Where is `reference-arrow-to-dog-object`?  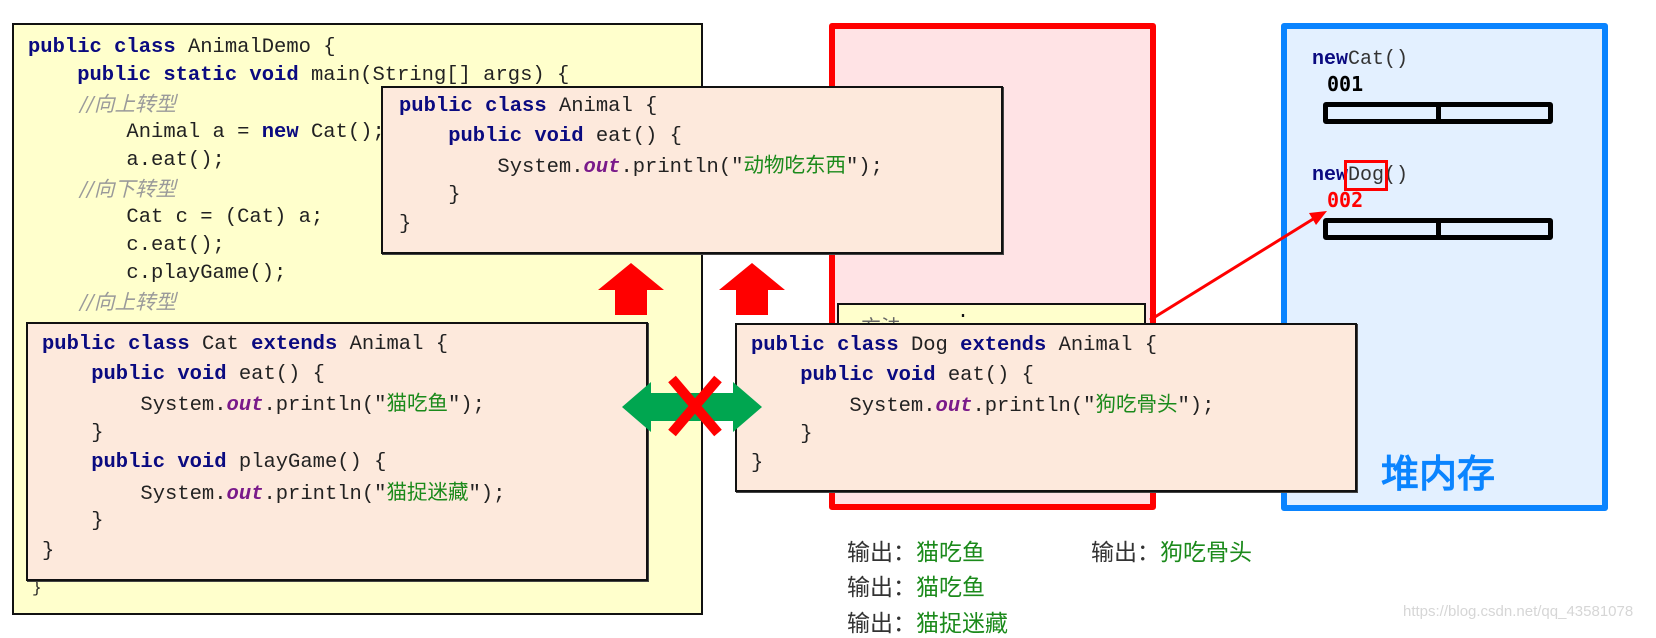
reference-arrow-to-dog-object is located at coordinates (1238, 266).